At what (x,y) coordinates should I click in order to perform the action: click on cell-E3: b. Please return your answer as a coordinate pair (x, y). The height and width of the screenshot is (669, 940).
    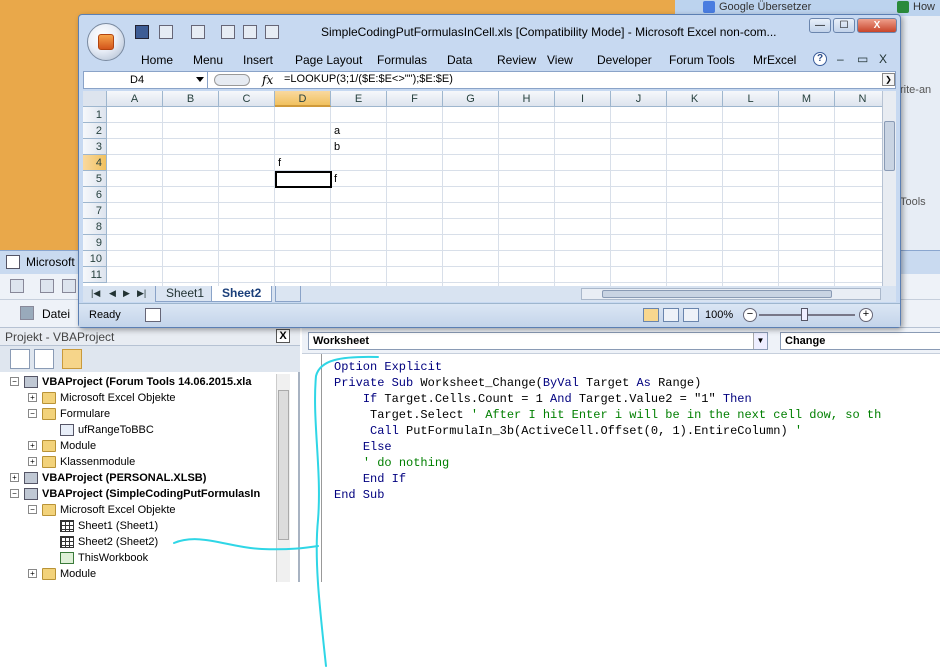
    Looking at the image, I should click on (335, 147).